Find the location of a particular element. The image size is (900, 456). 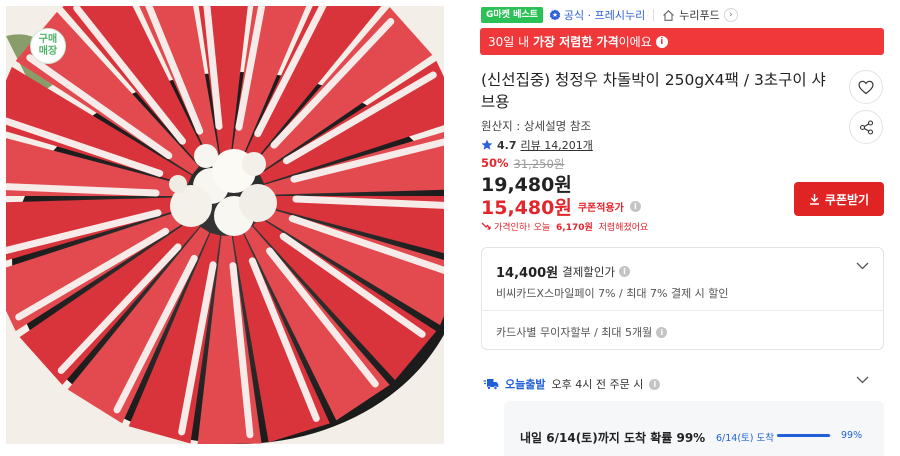

payment-discount-header: 14,400원 결제할인가 i is located at coordinates (563, 271).